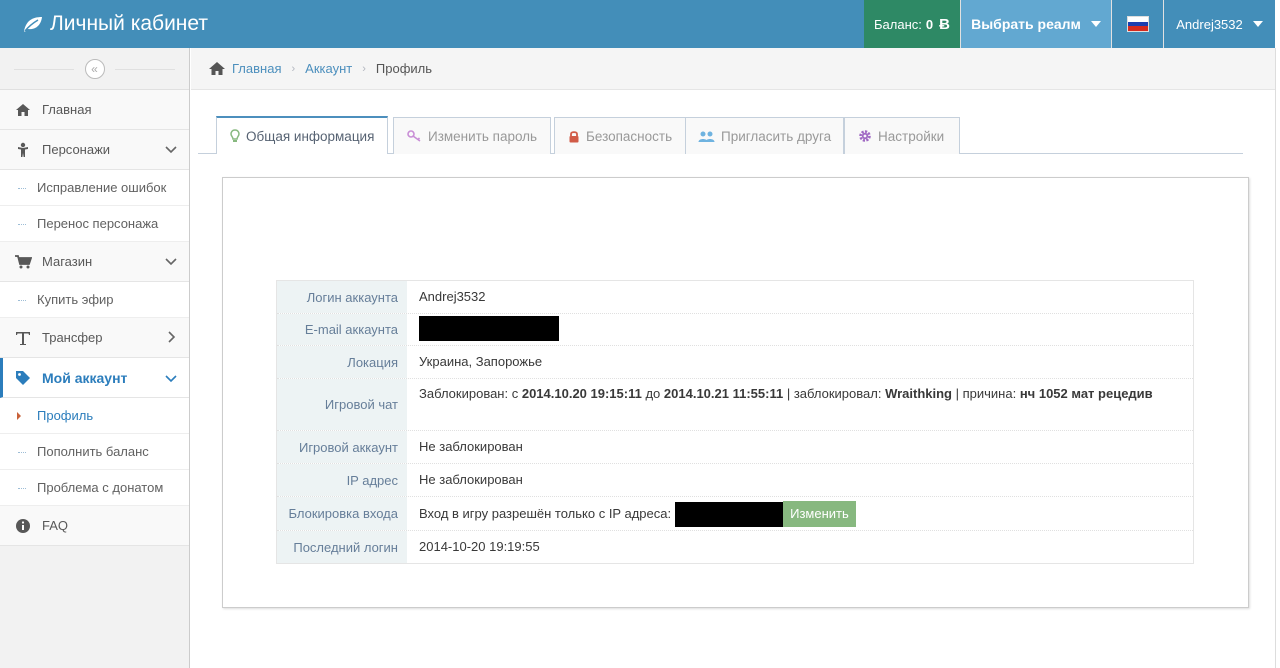  Describe the element at coordinates (620, 135) in the screenshot. I see `tab-security: Безопасность` at that location.